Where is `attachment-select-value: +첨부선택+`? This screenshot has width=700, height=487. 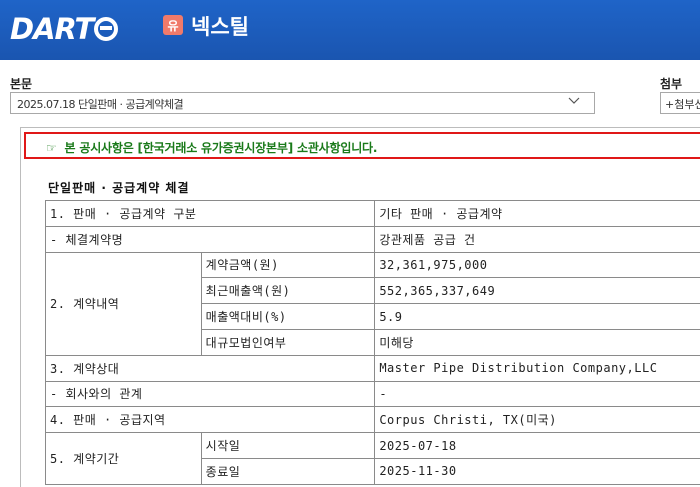
attachment-select-value: +첨부선택+ is located at coordinates (682, 104).